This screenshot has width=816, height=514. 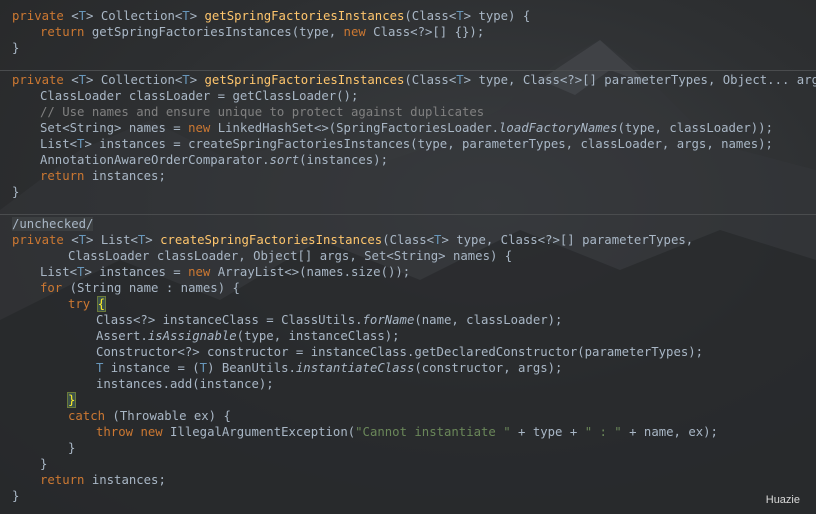 I want to click on code-token: (constructor, args);, so click(x=488, y=368).